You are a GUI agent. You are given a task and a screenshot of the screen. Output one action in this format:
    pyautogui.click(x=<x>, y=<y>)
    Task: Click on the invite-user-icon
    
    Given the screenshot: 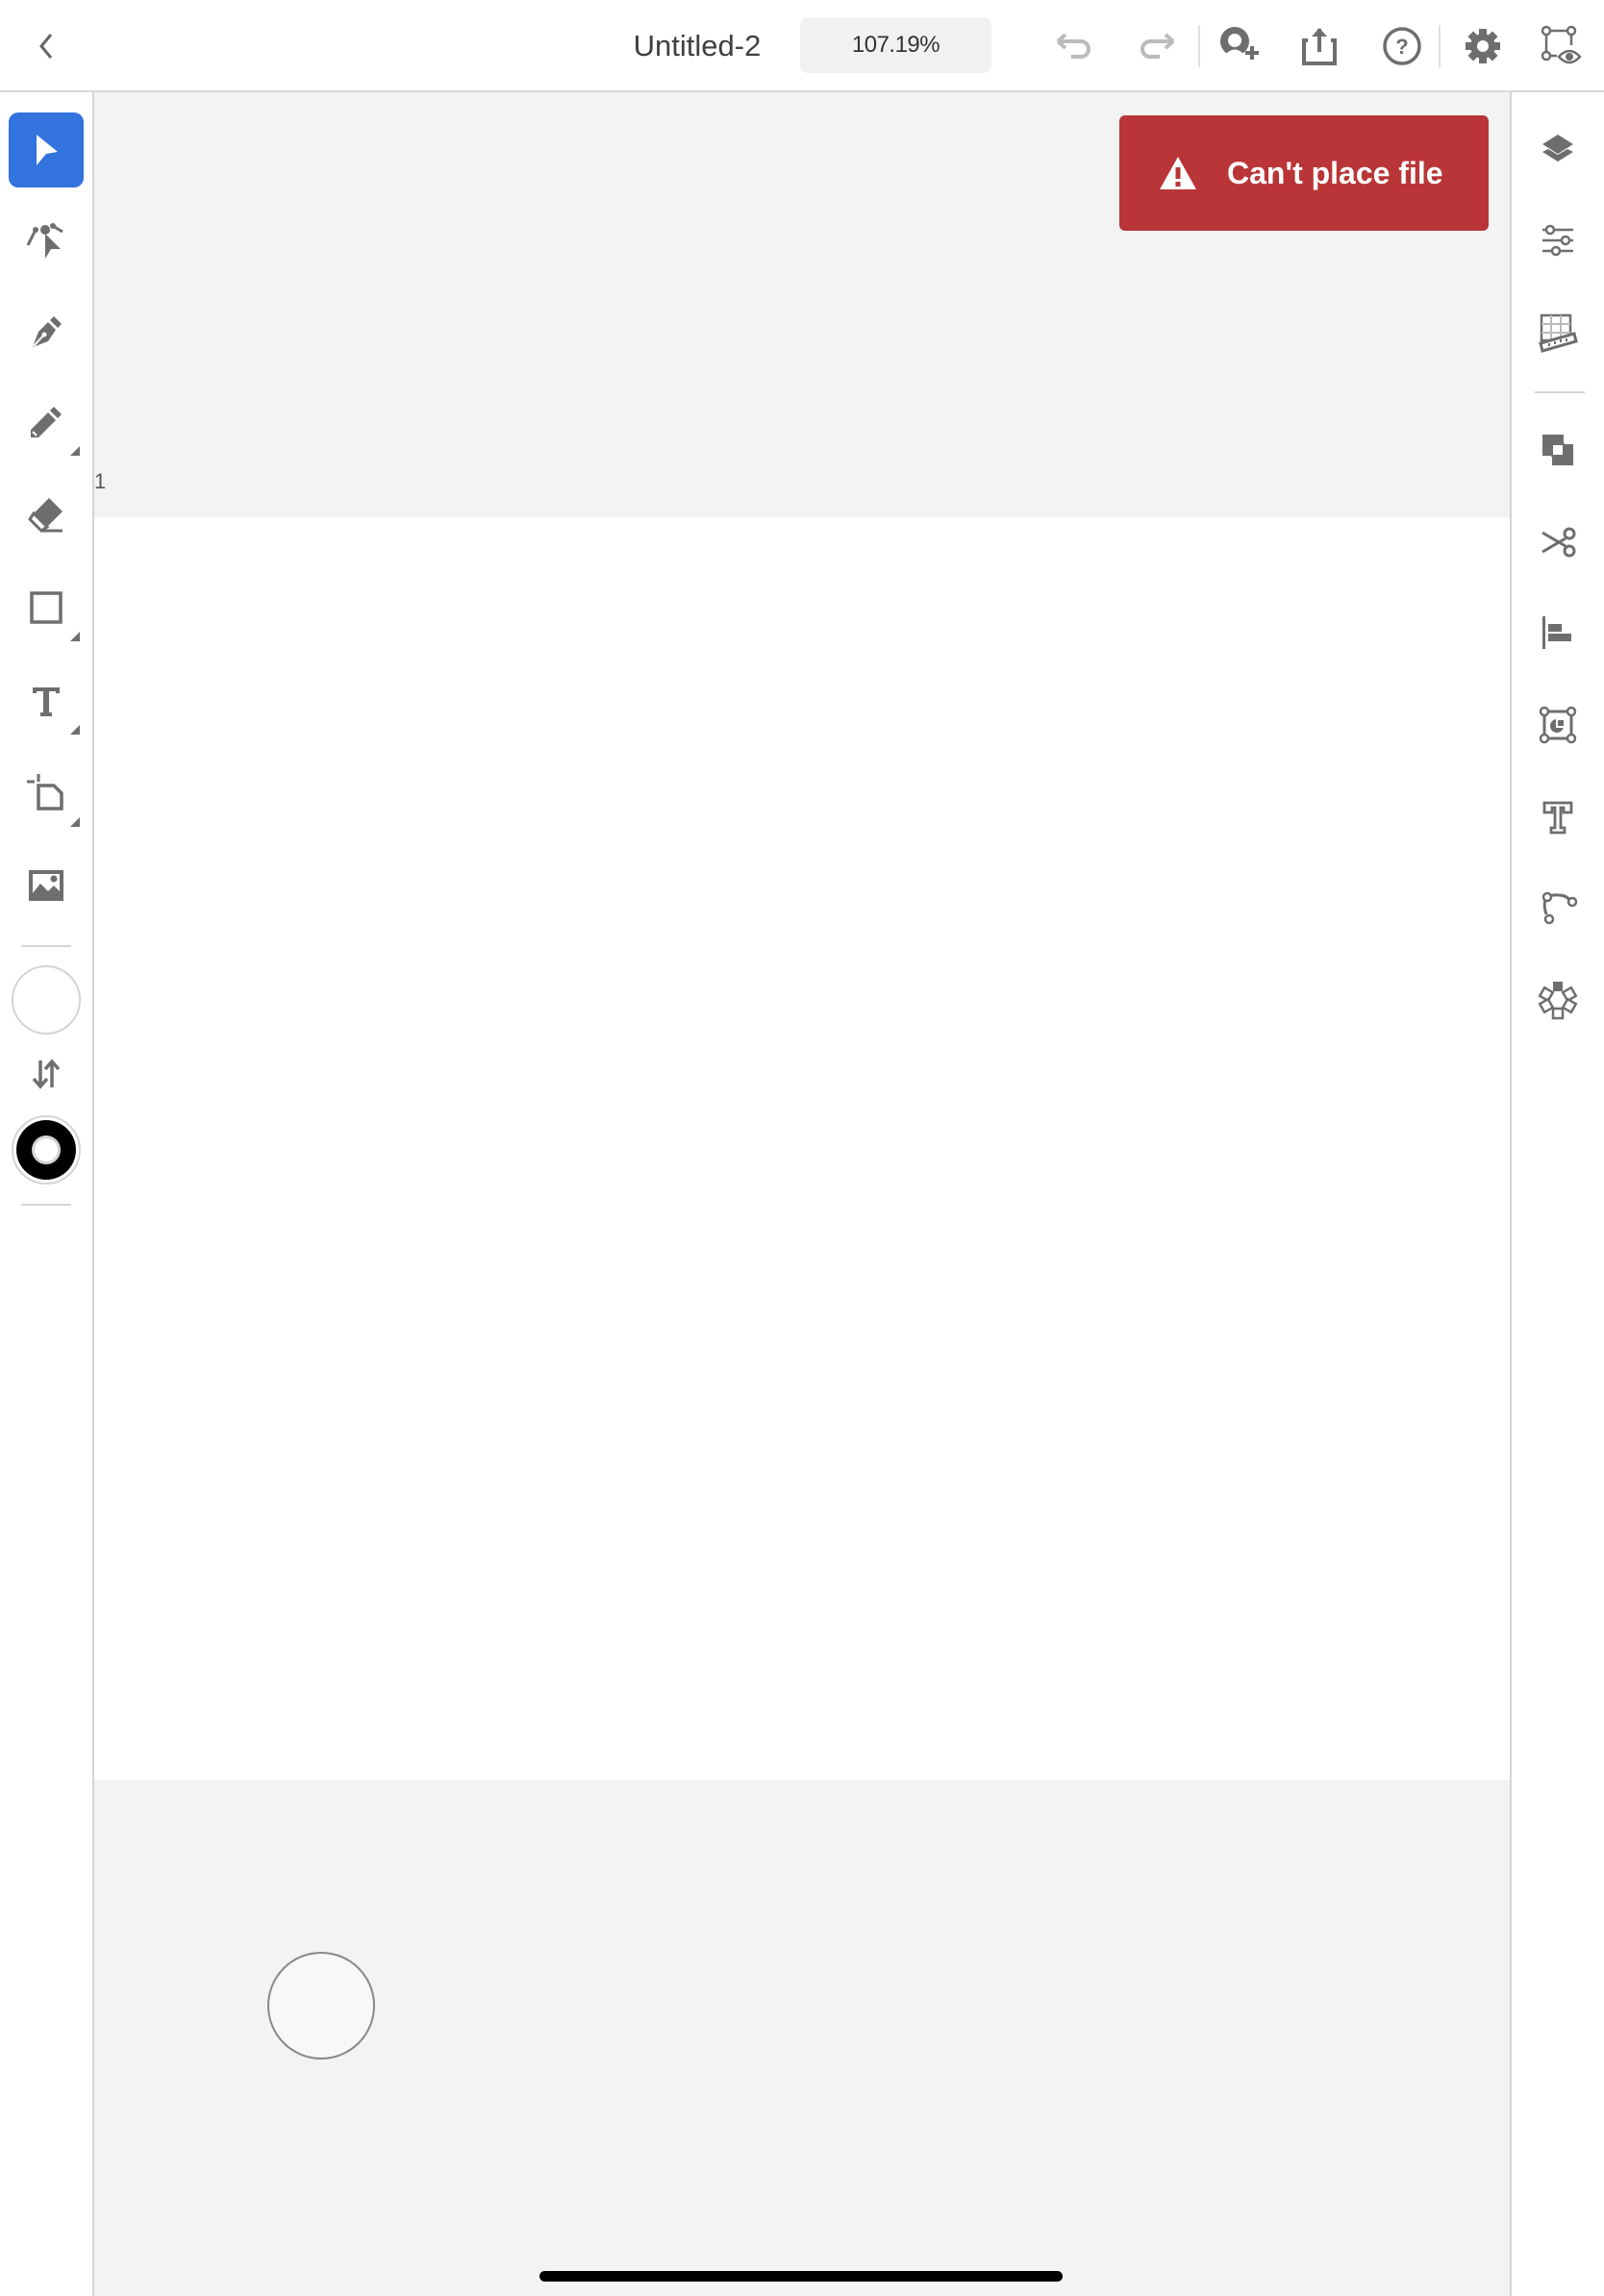 What is the action you would take?
    pyautogui.click(x=1239, y=43)
    